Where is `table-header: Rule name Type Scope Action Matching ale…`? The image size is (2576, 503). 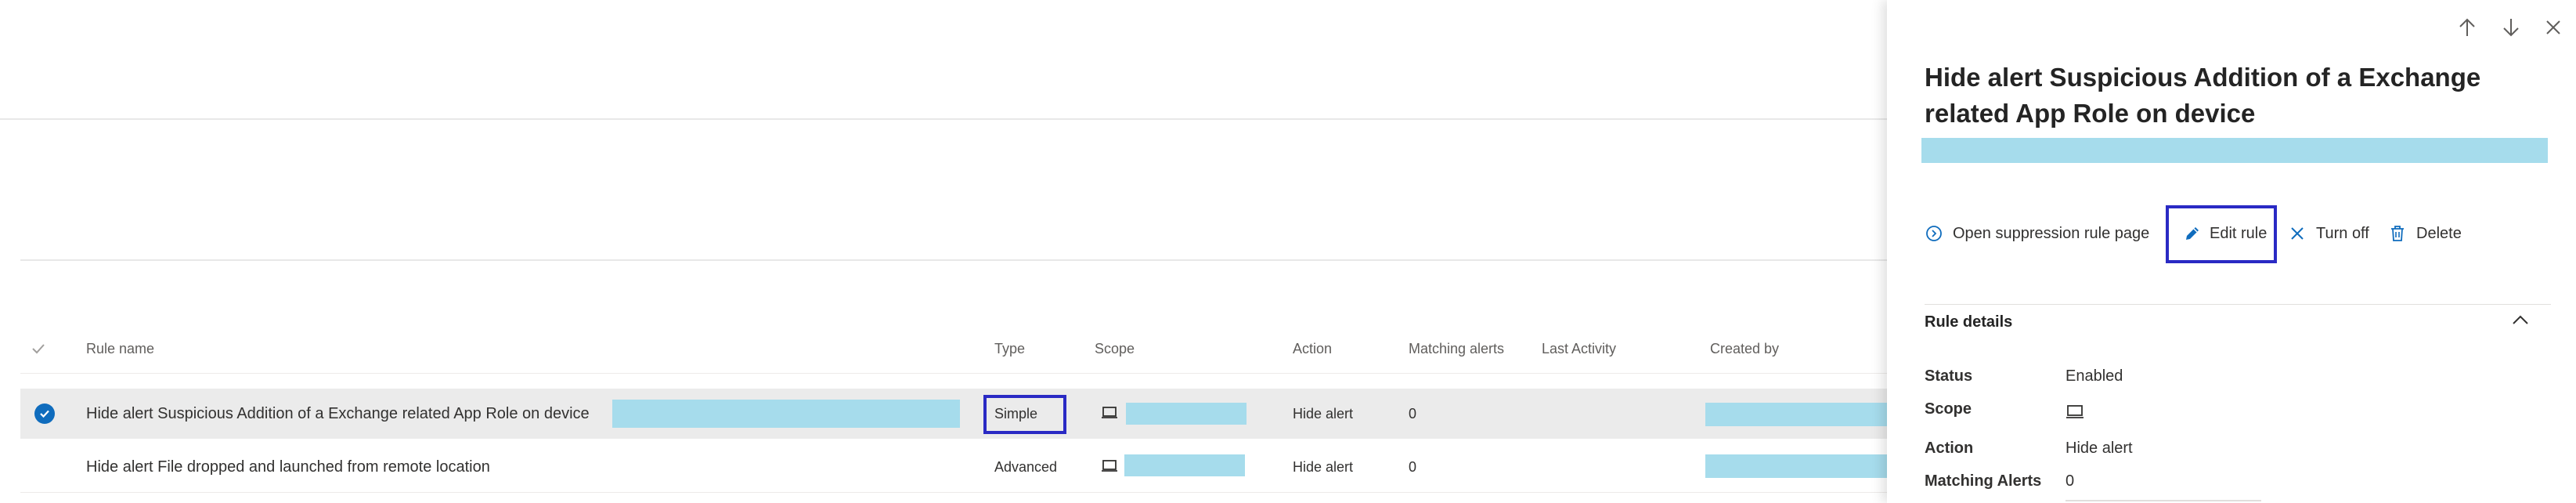 table-header: Rule name Type Scope Action Matching ale… is located at coordinates (943, 348).